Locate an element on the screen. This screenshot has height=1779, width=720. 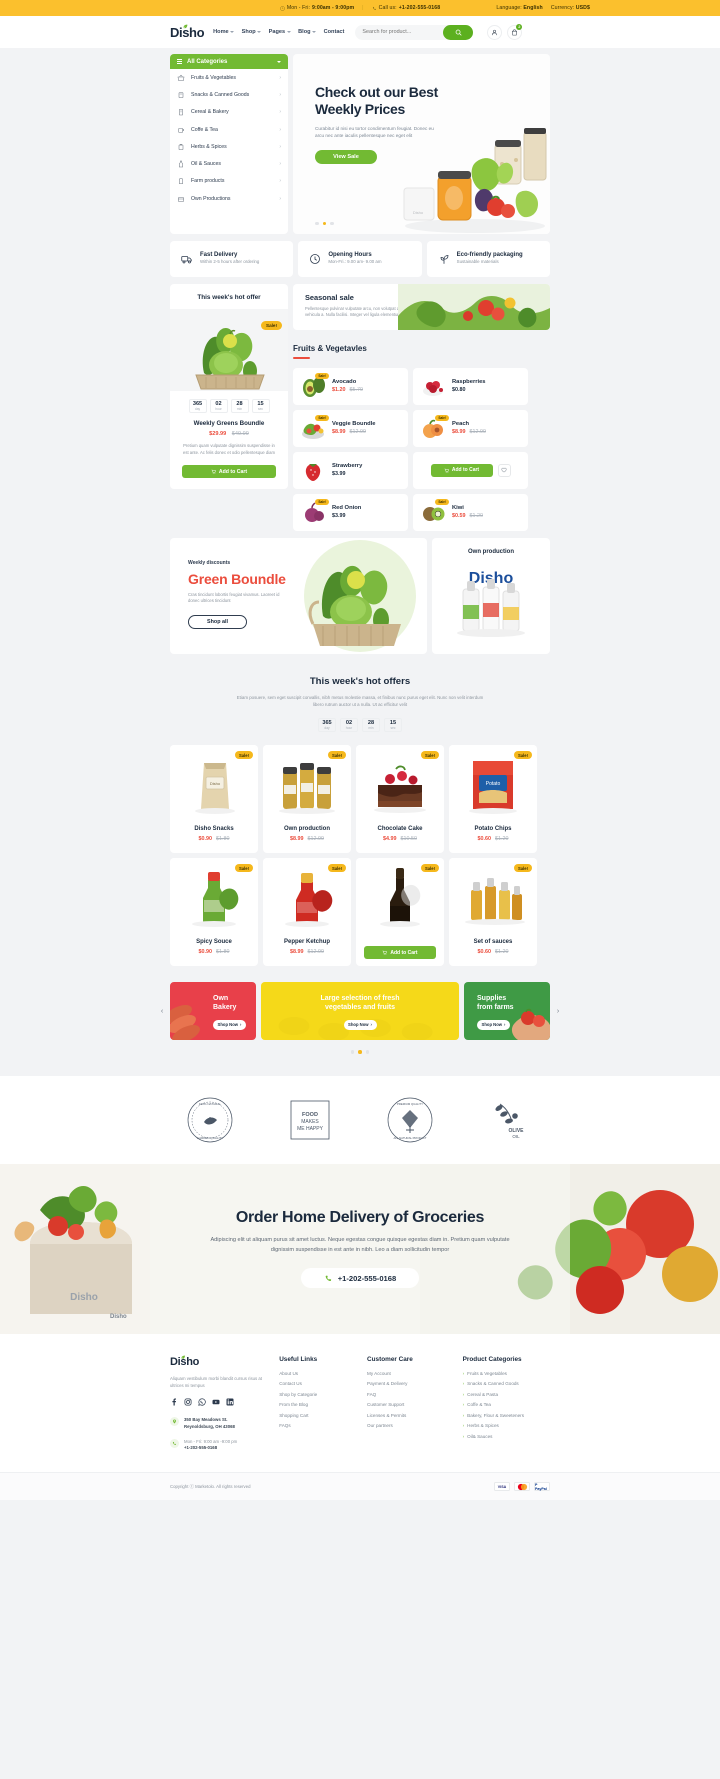
footer-link-about-us: About Us is located at coordinates (315, 1373).